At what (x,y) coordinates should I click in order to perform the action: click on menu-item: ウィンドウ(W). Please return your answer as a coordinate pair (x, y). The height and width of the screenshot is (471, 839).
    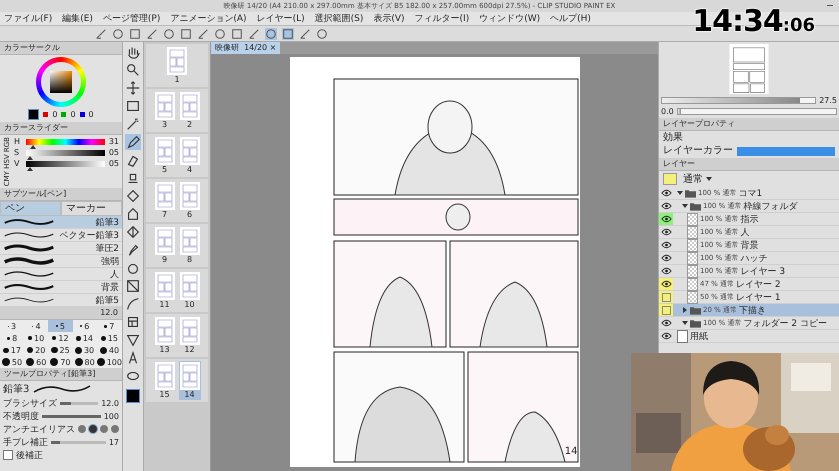
    Looking at the image, I should click on (509, 18).